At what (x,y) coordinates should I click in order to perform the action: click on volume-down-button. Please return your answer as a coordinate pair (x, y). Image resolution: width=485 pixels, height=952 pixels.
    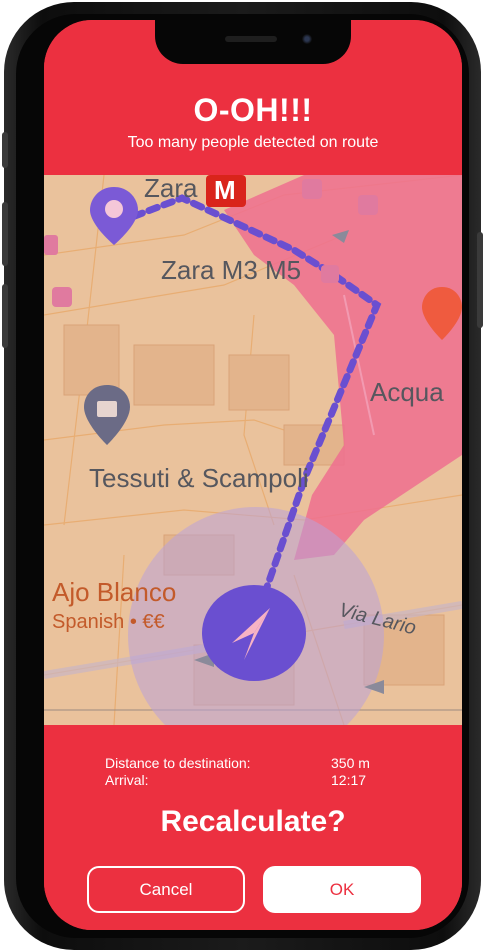
    Looking at the image, I should click on (5, 316).